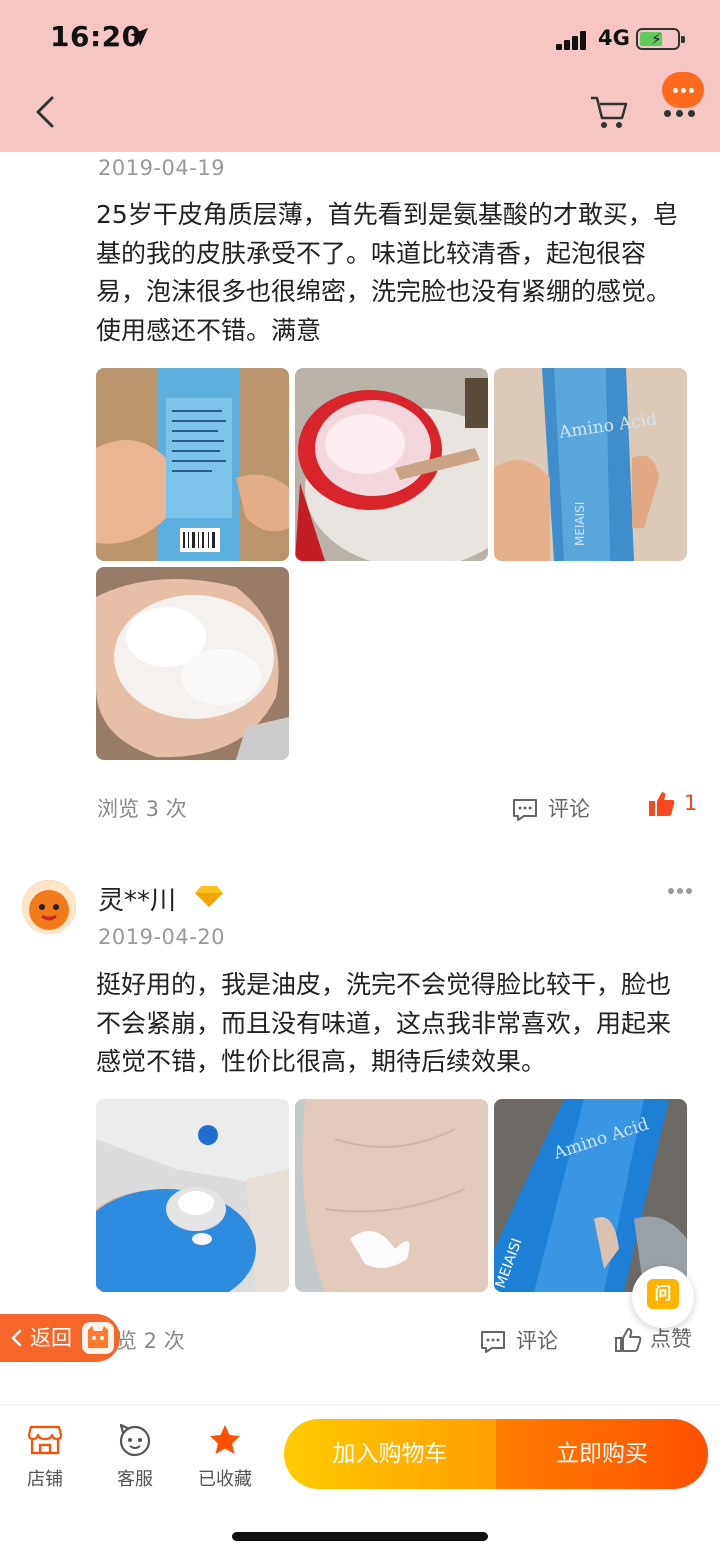  I want to click on star-filled-icon, so click(225, 1439).